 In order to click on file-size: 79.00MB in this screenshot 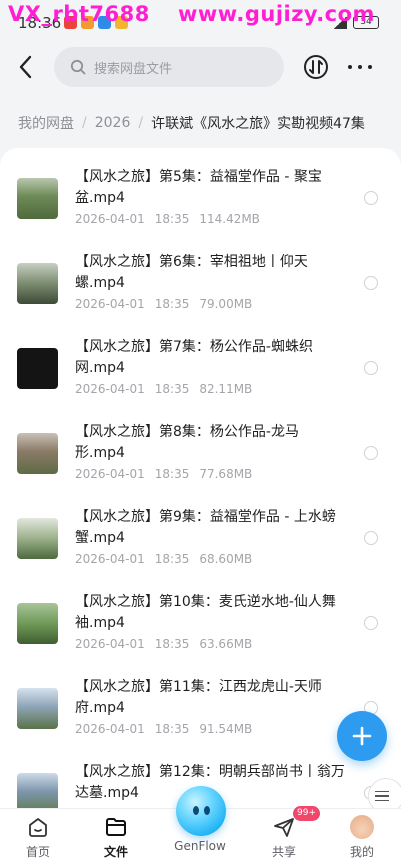, I will do `click(226, 304)`.